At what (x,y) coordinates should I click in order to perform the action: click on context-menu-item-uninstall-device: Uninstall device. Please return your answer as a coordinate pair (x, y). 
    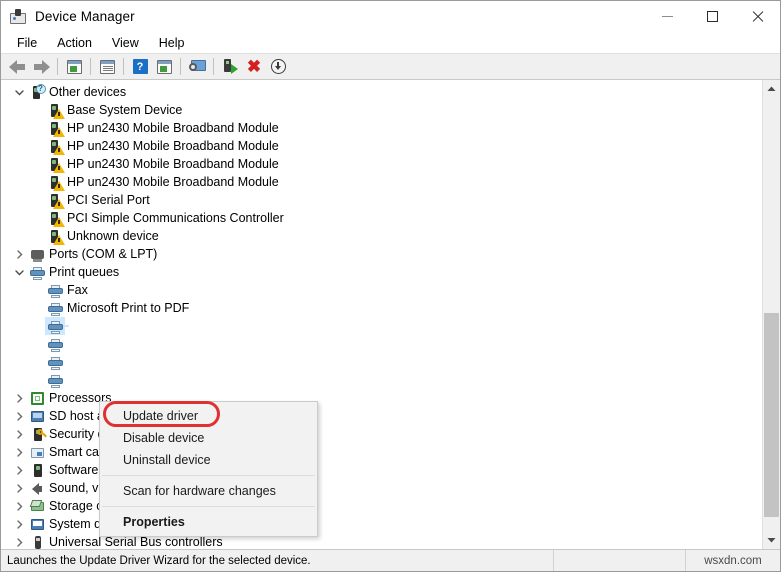
    Looking at the image, I should click on (208, 460).